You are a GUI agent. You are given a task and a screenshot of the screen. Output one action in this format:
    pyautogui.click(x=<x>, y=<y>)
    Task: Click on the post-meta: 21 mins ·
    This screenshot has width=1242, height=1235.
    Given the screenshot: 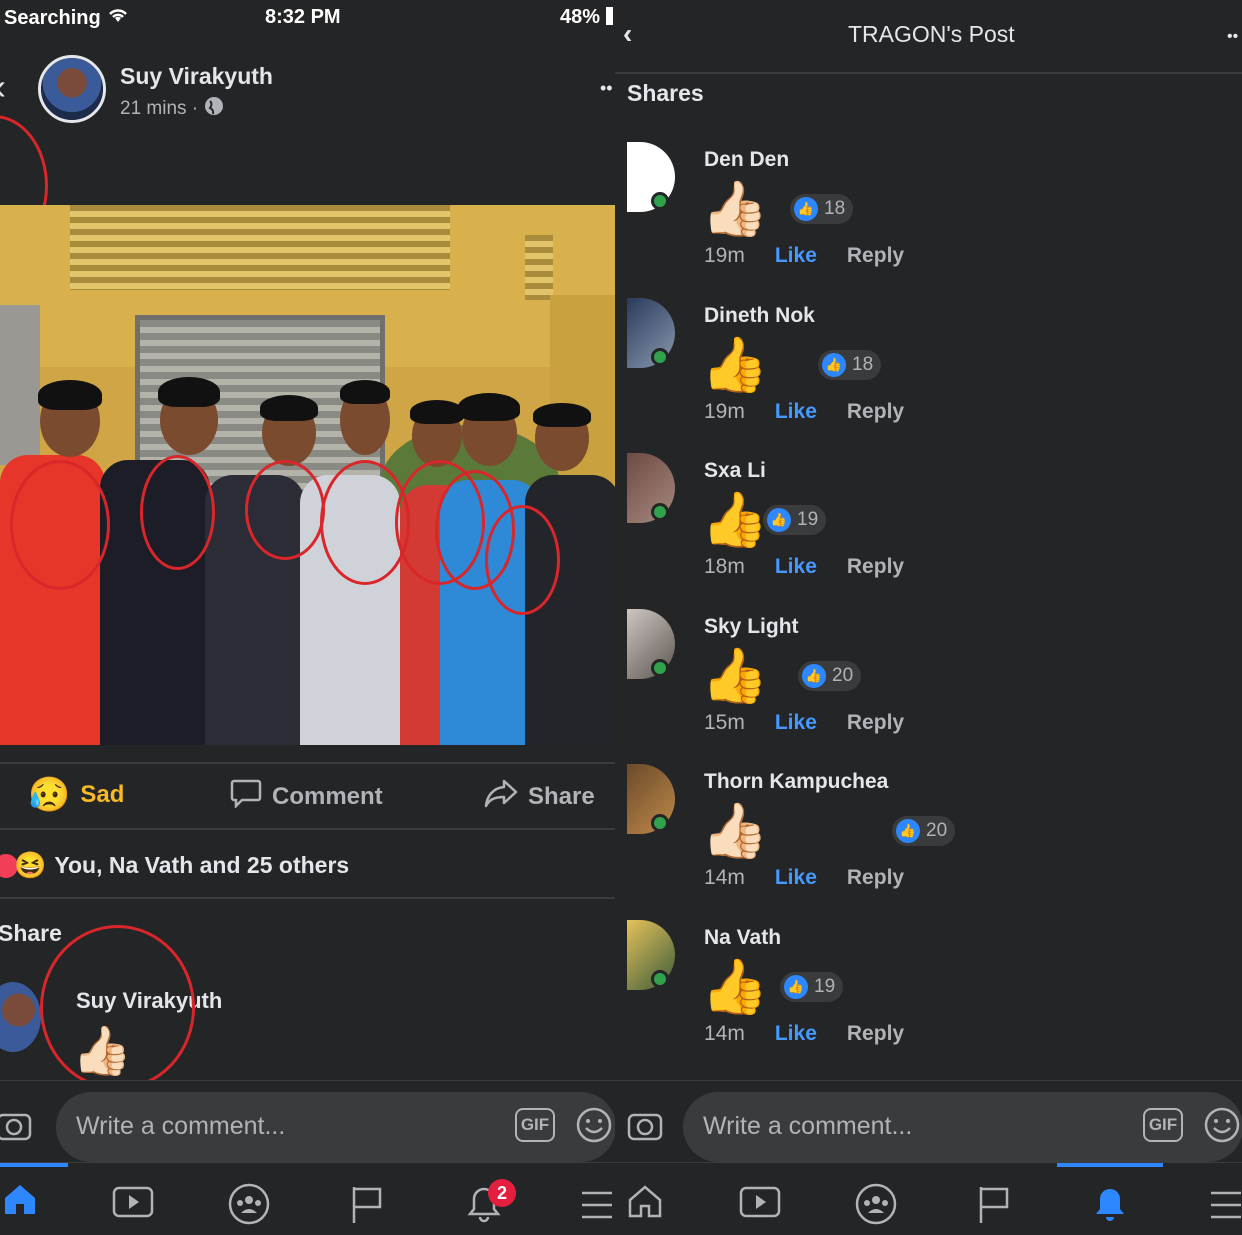 What is the action you would take?
    pyautogui.click(x=172, y=109)
    